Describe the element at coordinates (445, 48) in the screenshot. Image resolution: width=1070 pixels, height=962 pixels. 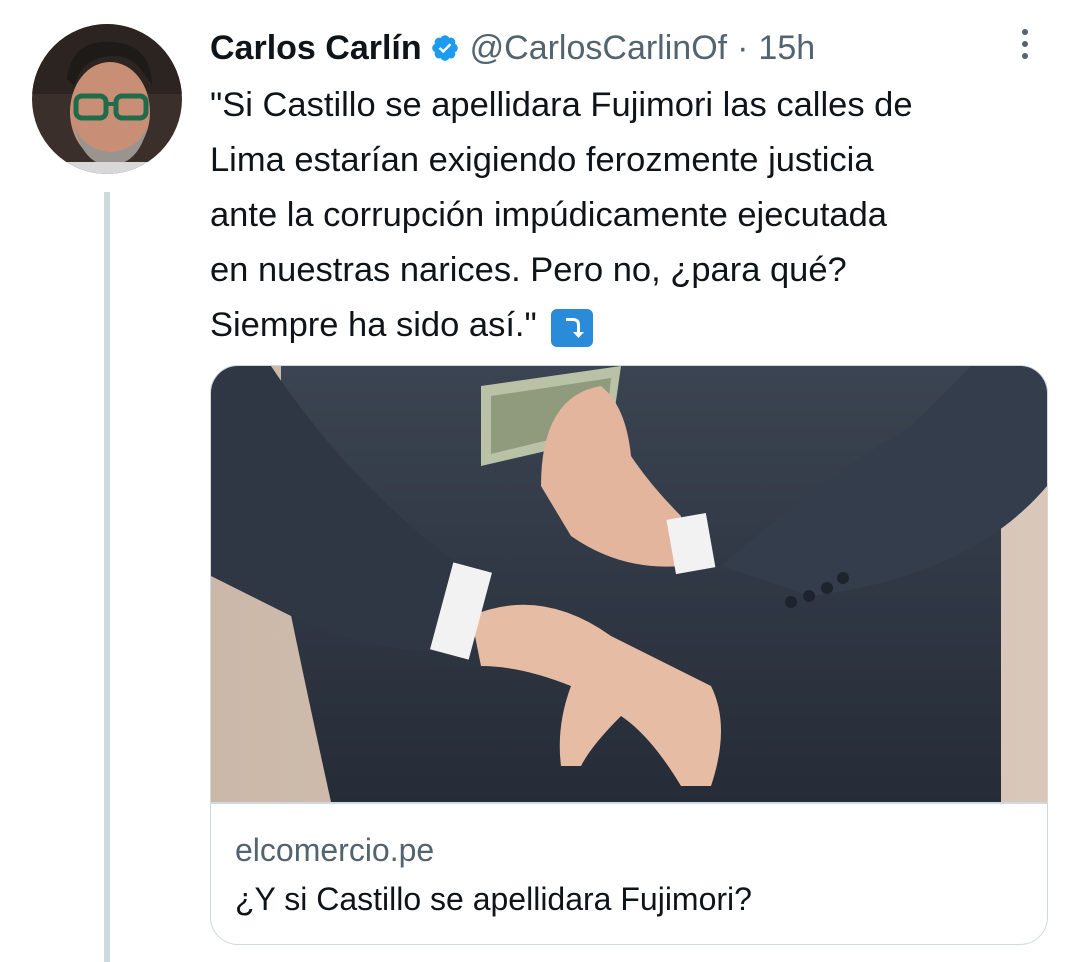
I see `verified-badge-icon` at that location.